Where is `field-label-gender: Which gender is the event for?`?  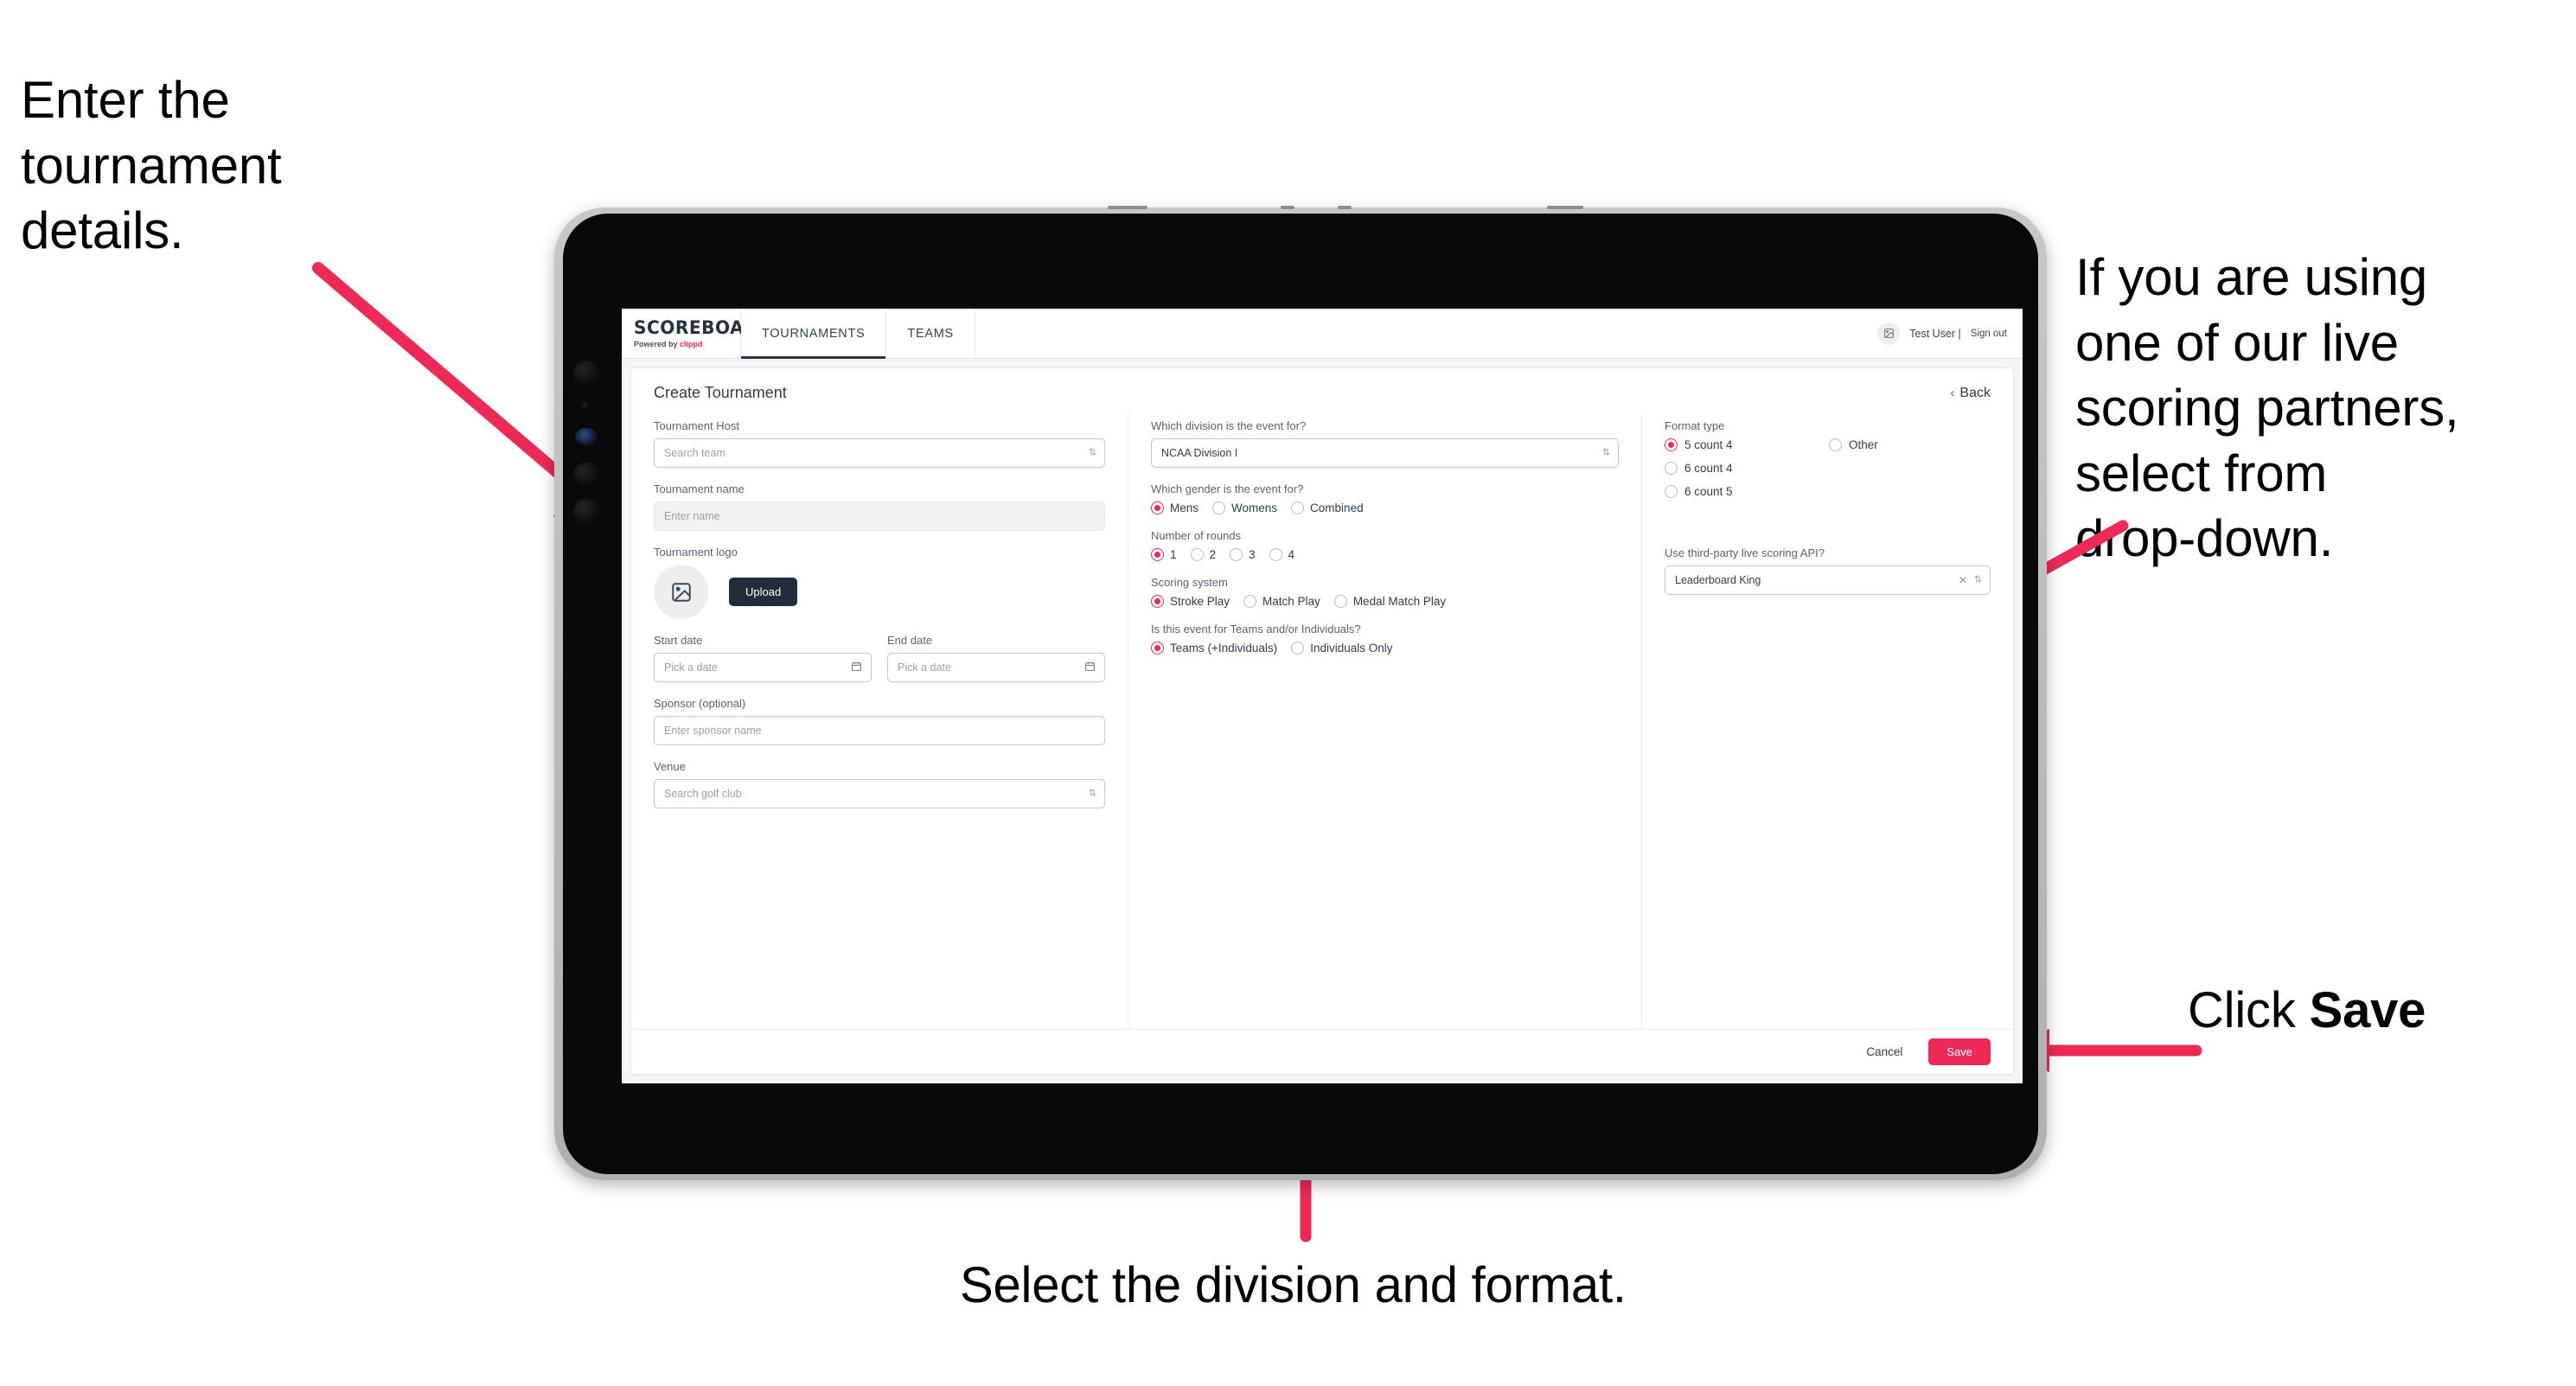 field-label-gender: Which gender is the event for? is located at coordinates (1227, 488).